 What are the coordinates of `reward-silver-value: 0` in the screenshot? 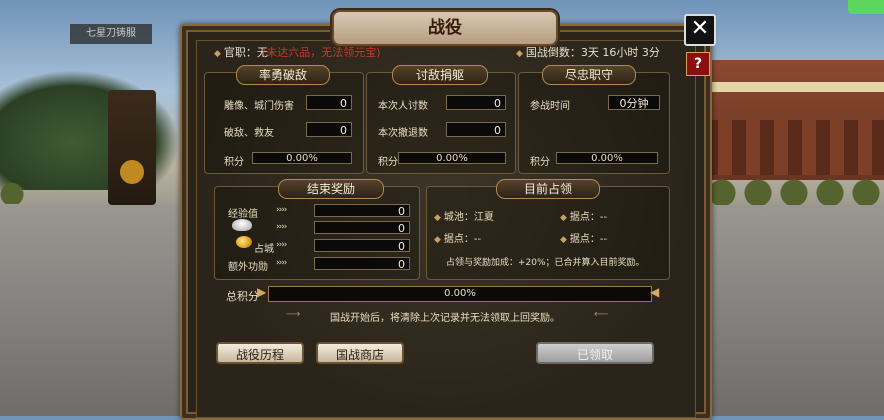 It's located at (362, 228).